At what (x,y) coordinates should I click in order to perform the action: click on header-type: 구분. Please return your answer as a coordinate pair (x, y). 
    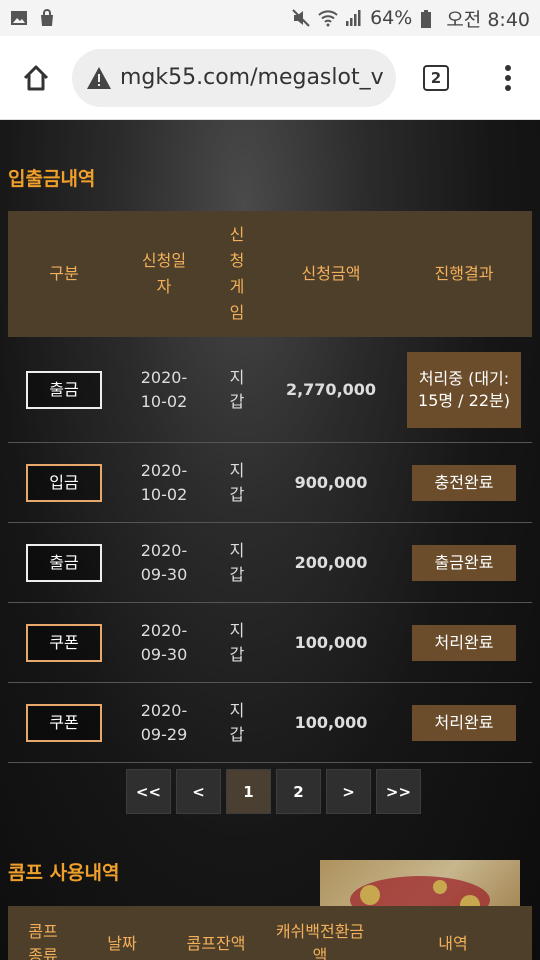
    Looking at the image, I should click on (64, 273).